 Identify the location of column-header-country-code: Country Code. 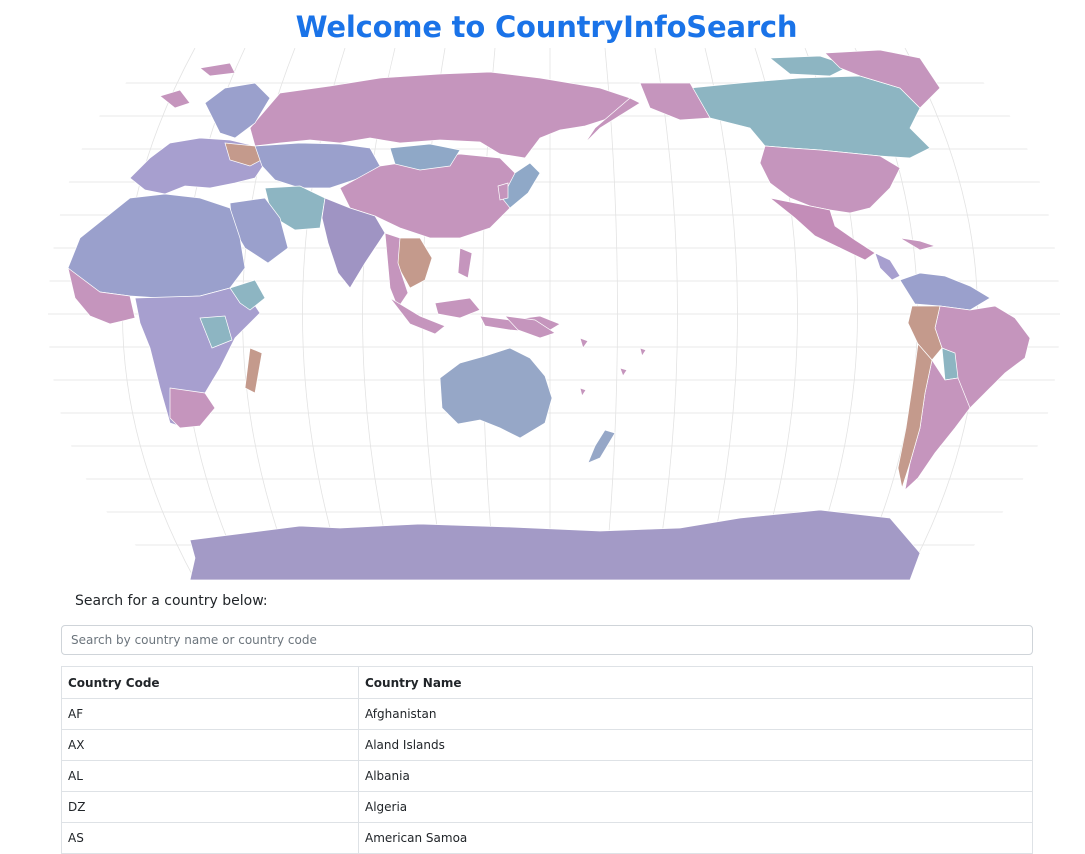
(210, 682).